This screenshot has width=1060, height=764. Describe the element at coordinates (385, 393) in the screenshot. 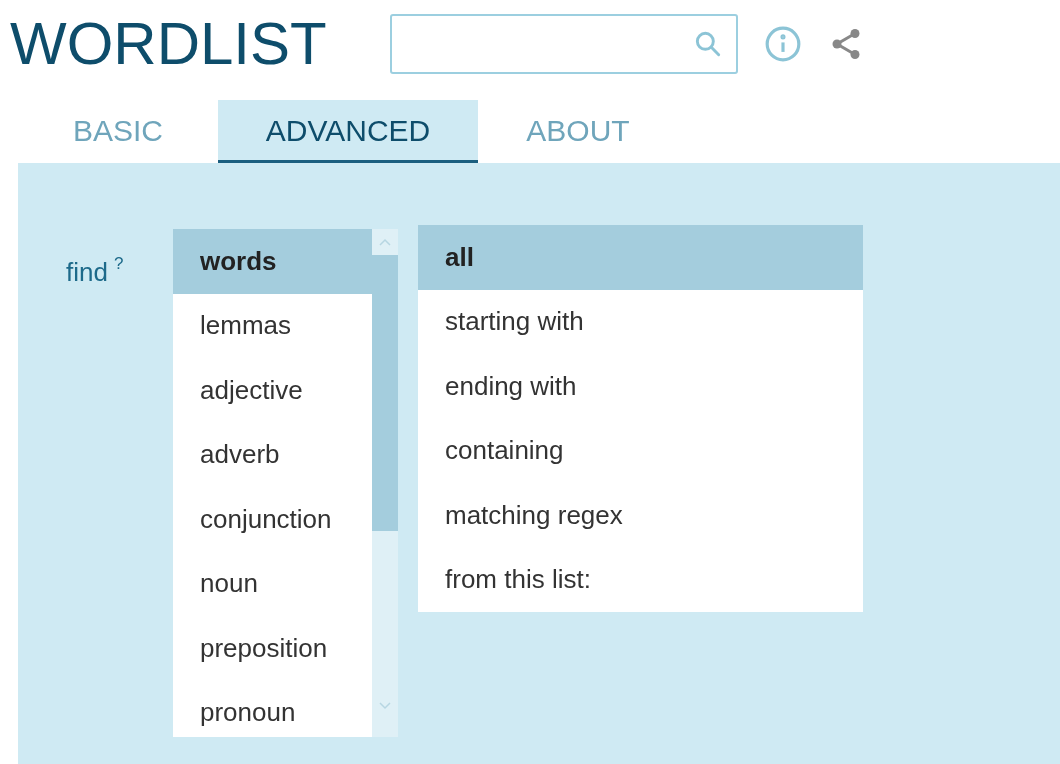

I see `scroll-thumb` at that location.